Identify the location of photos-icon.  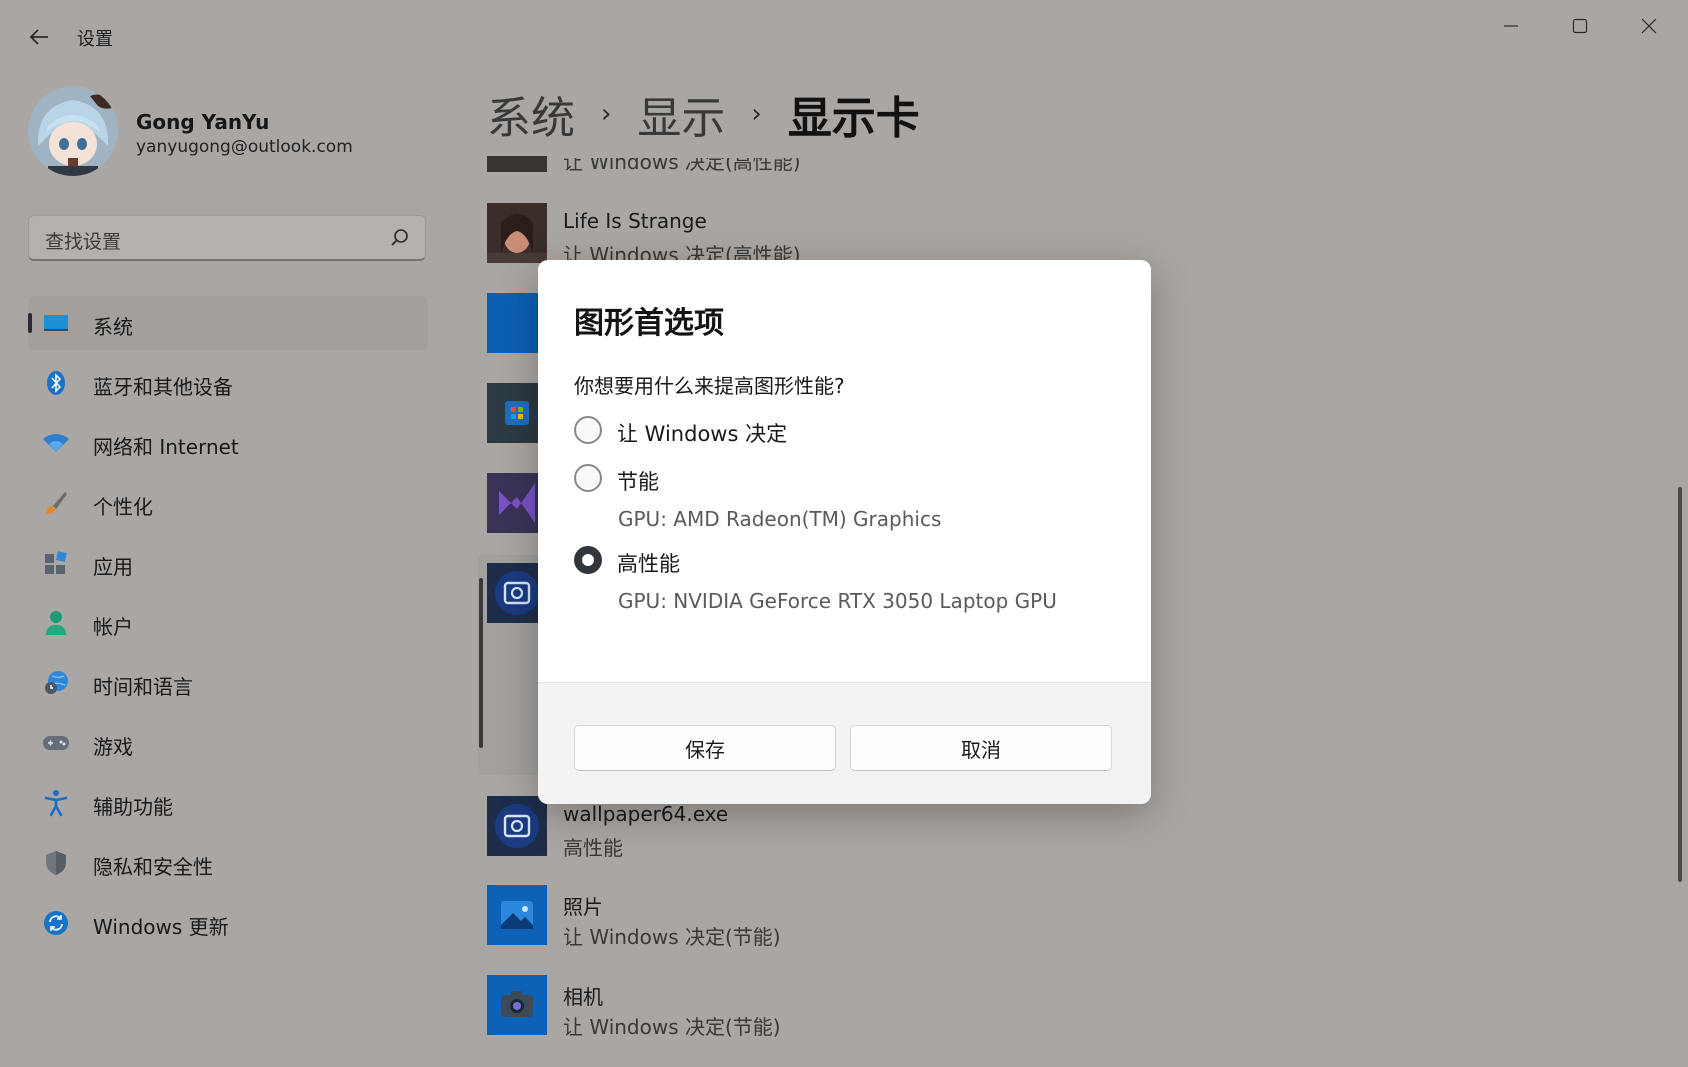
(517, 915).